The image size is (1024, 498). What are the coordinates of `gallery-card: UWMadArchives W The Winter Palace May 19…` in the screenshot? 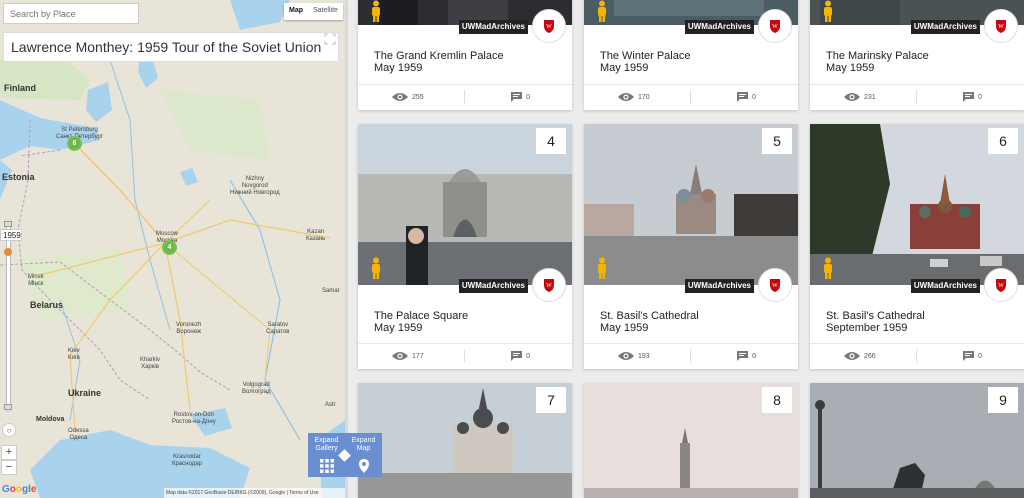 It's located at (691, 55).